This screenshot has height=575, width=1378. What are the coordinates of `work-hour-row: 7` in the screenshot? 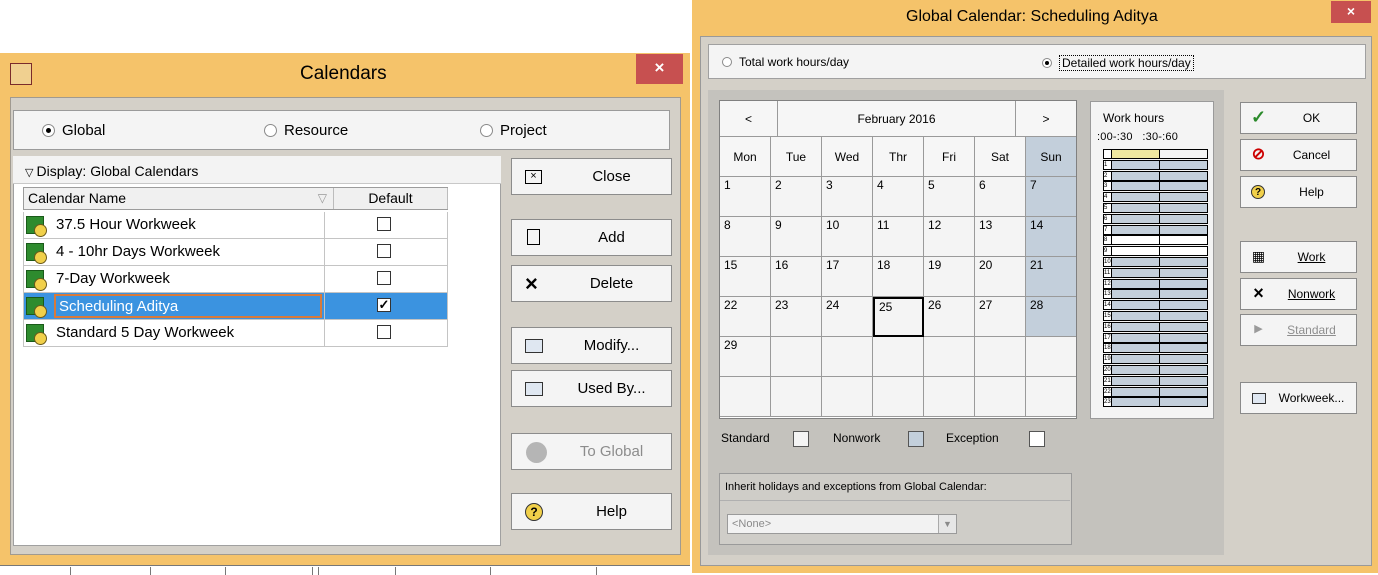 It's located at (1155, 229).